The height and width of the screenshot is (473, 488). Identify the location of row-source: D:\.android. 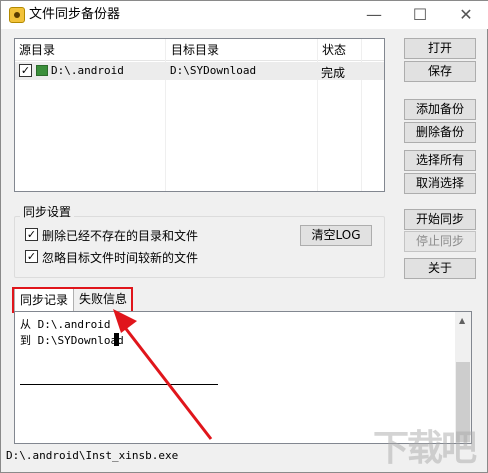
(87, 70).